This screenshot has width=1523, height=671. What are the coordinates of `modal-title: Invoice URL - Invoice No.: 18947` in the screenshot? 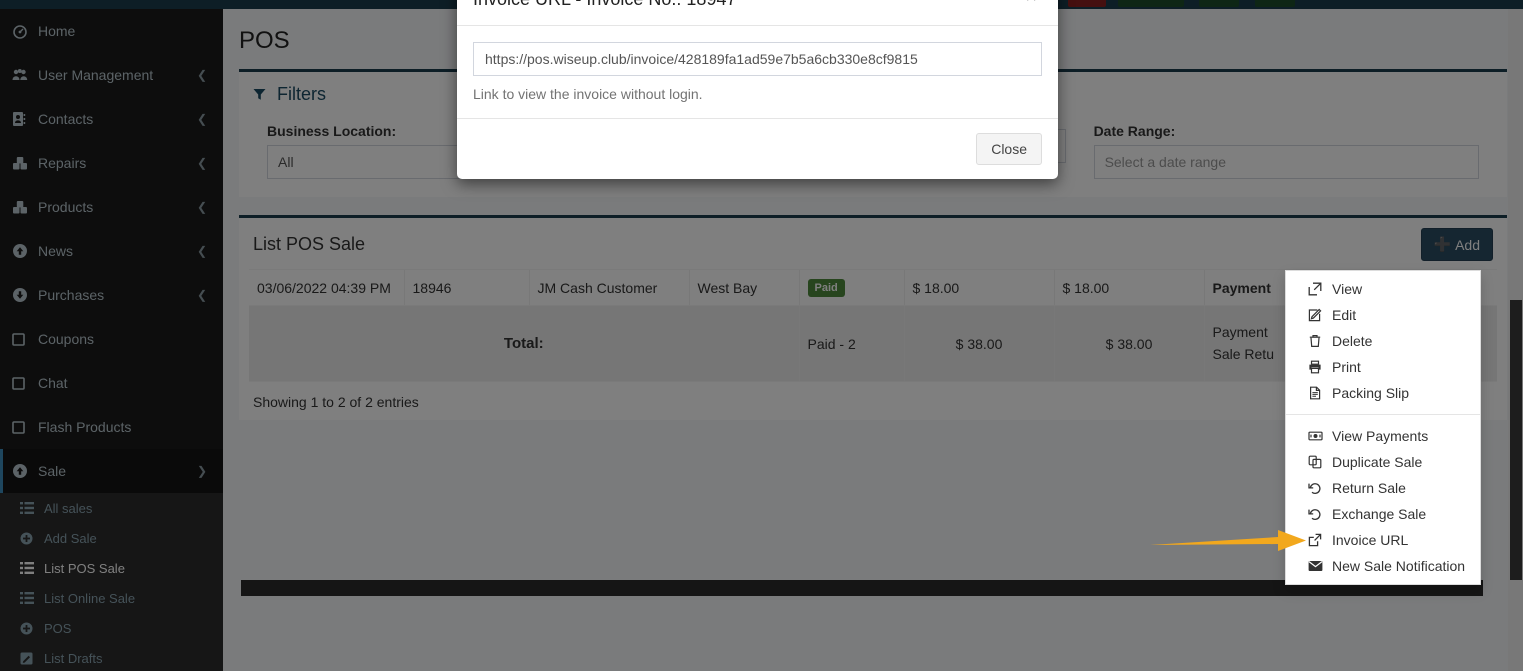 It's located at (604, 4).